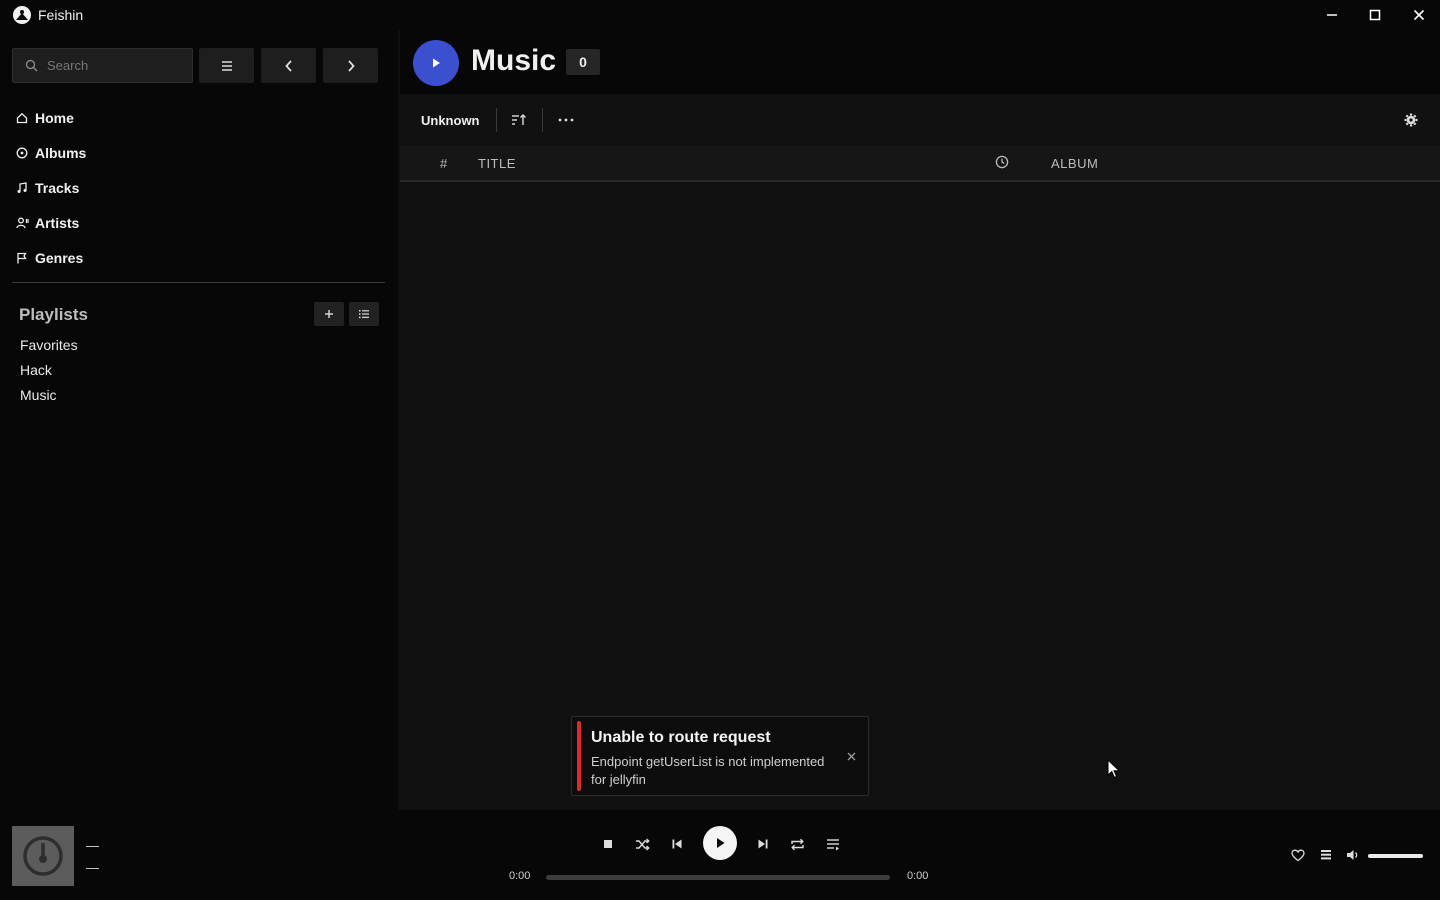 This screenshot has height=900, width=1440. I want to click on play-pause-button, so click(720, 843).